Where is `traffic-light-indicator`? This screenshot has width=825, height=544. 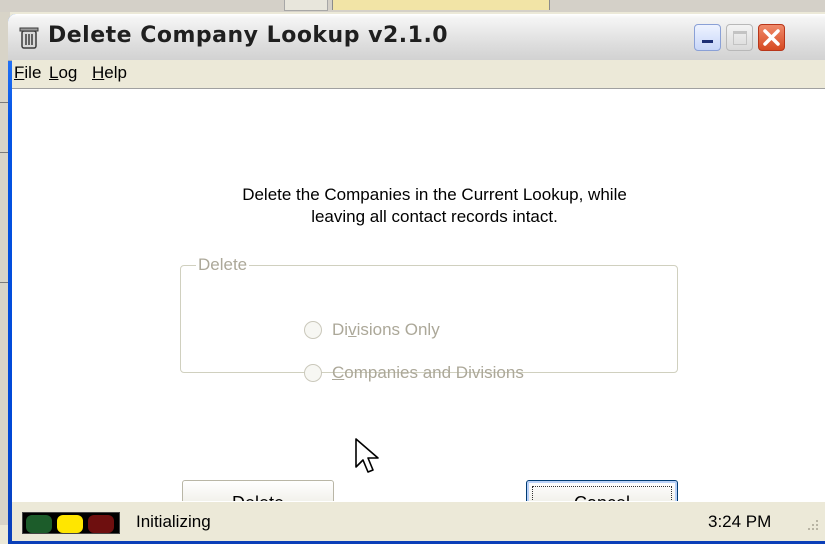
traffic-light-indicator is located at coordinates (71, 523).